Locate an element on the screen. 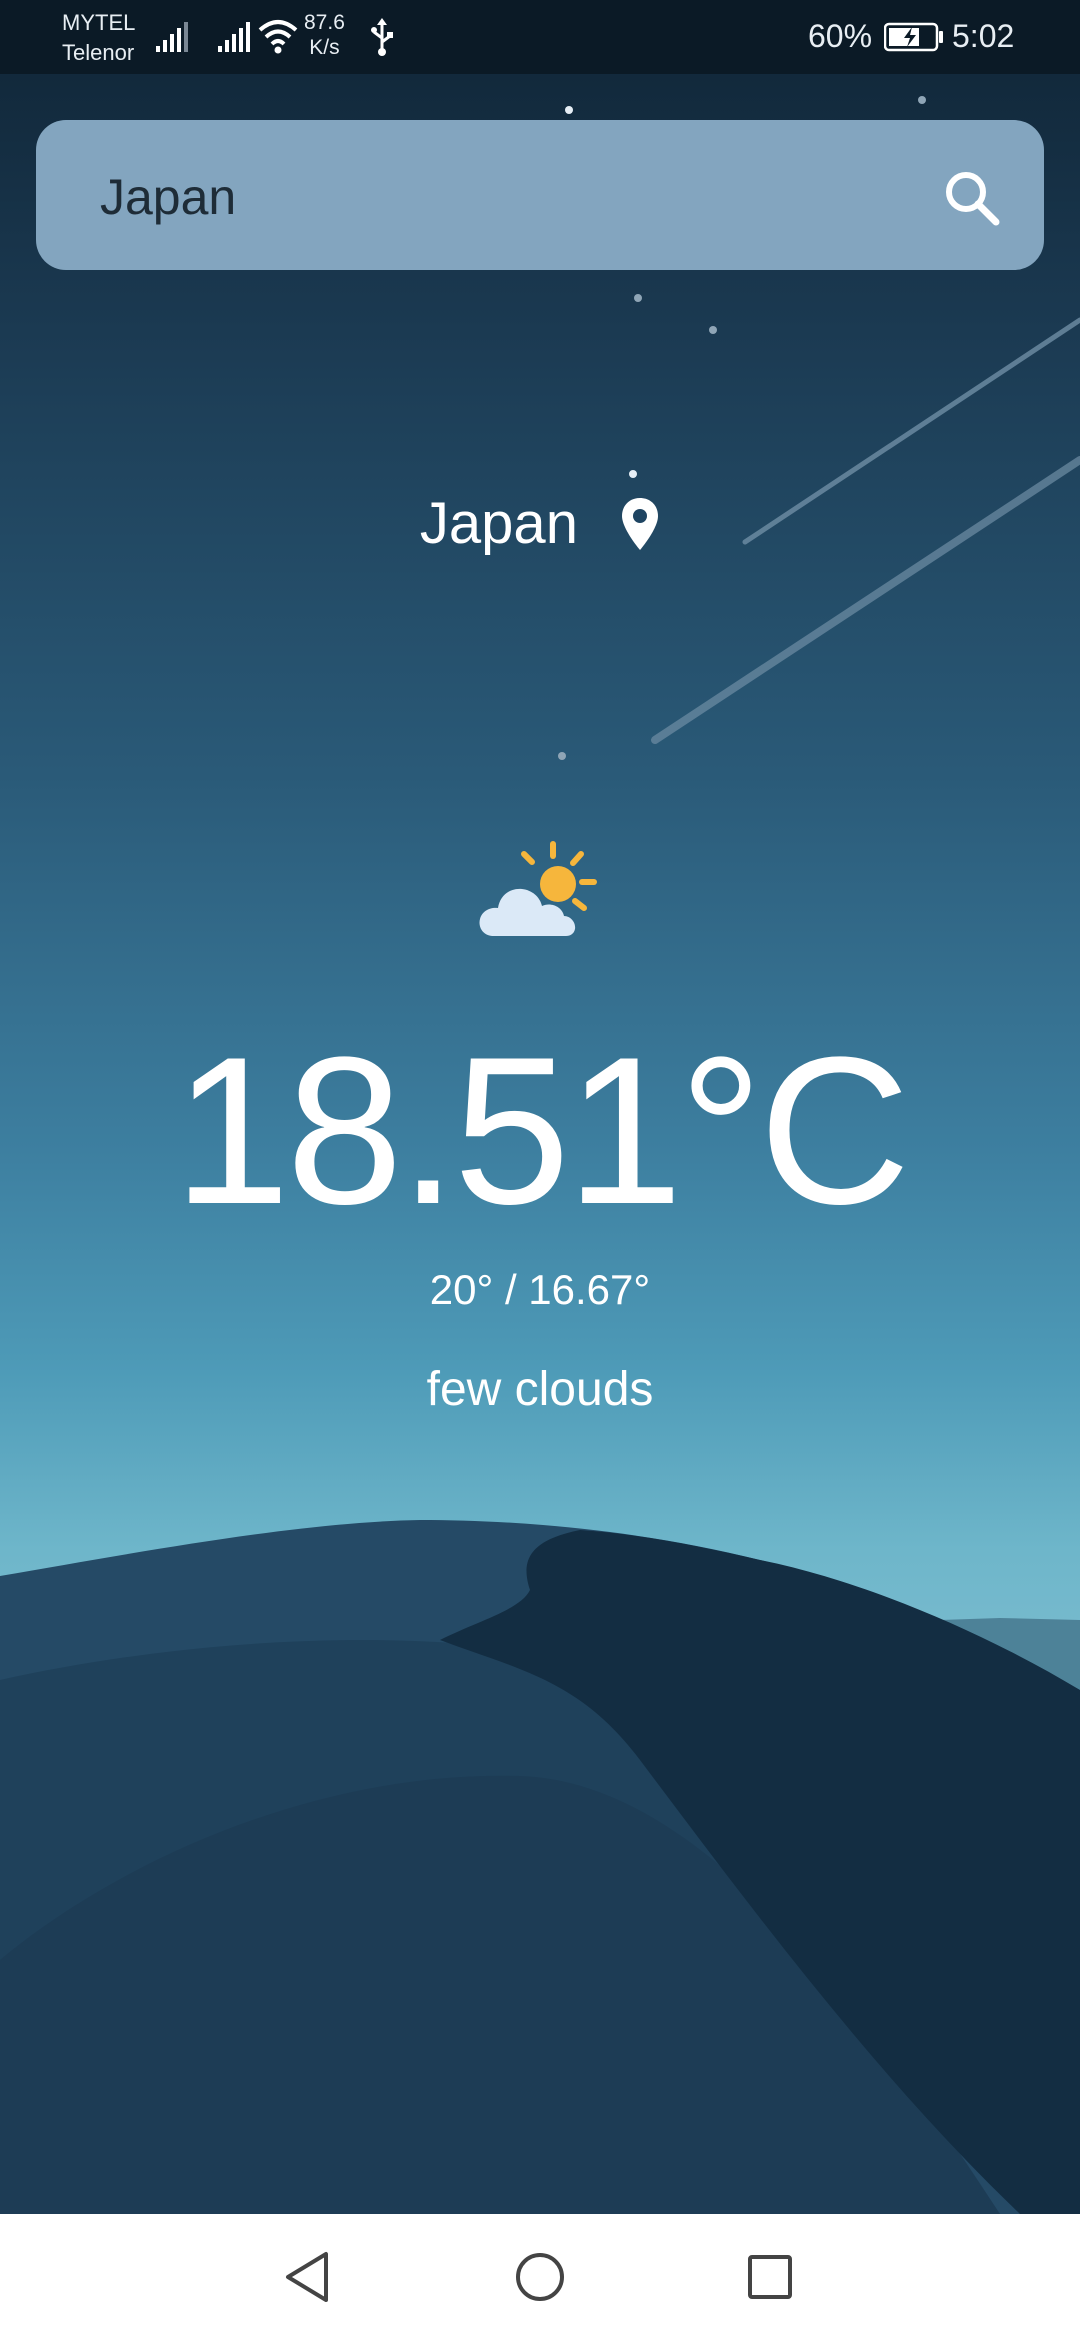 This screenshot has width=1080, height=2340. search-icon is located at coordinates (972, 198).